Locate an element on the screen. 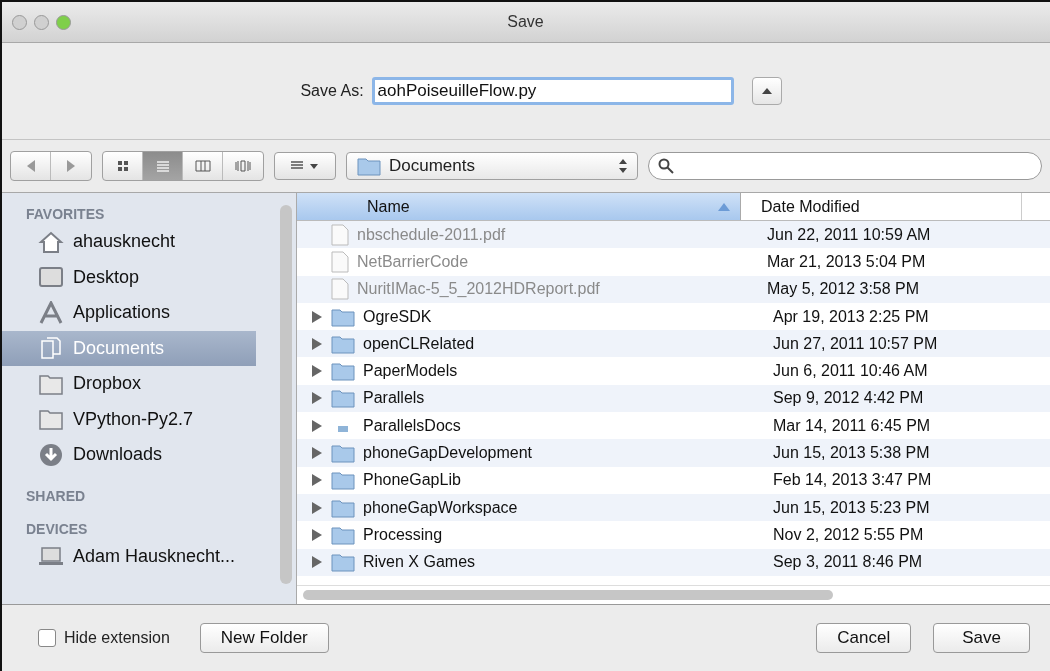 The height and width of the screenshot is (671, 1050). file-row: phoneGapWorkspace Jun 15, 2013 5:23 PM is located at coordinates (673, 507).